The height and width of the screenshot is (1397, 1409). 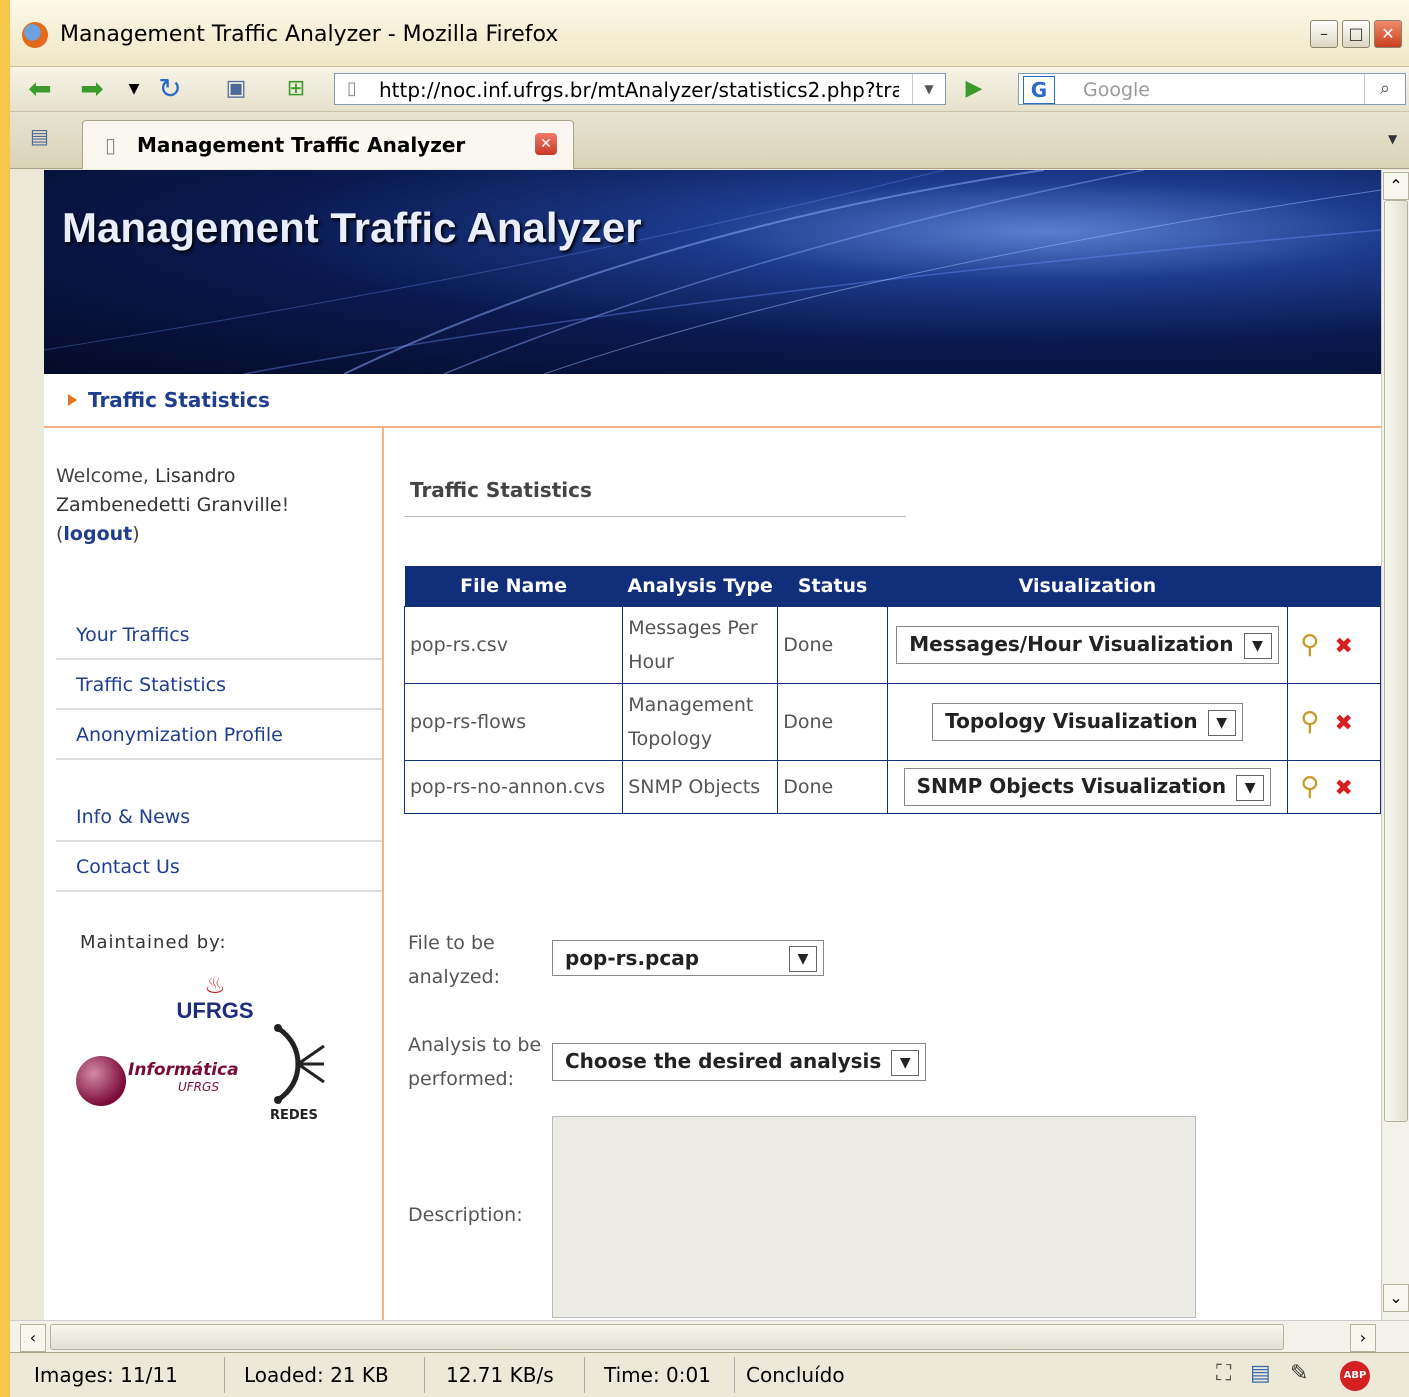 I want to click on edit-icon: ✎, so click(x=1299, y=1373).